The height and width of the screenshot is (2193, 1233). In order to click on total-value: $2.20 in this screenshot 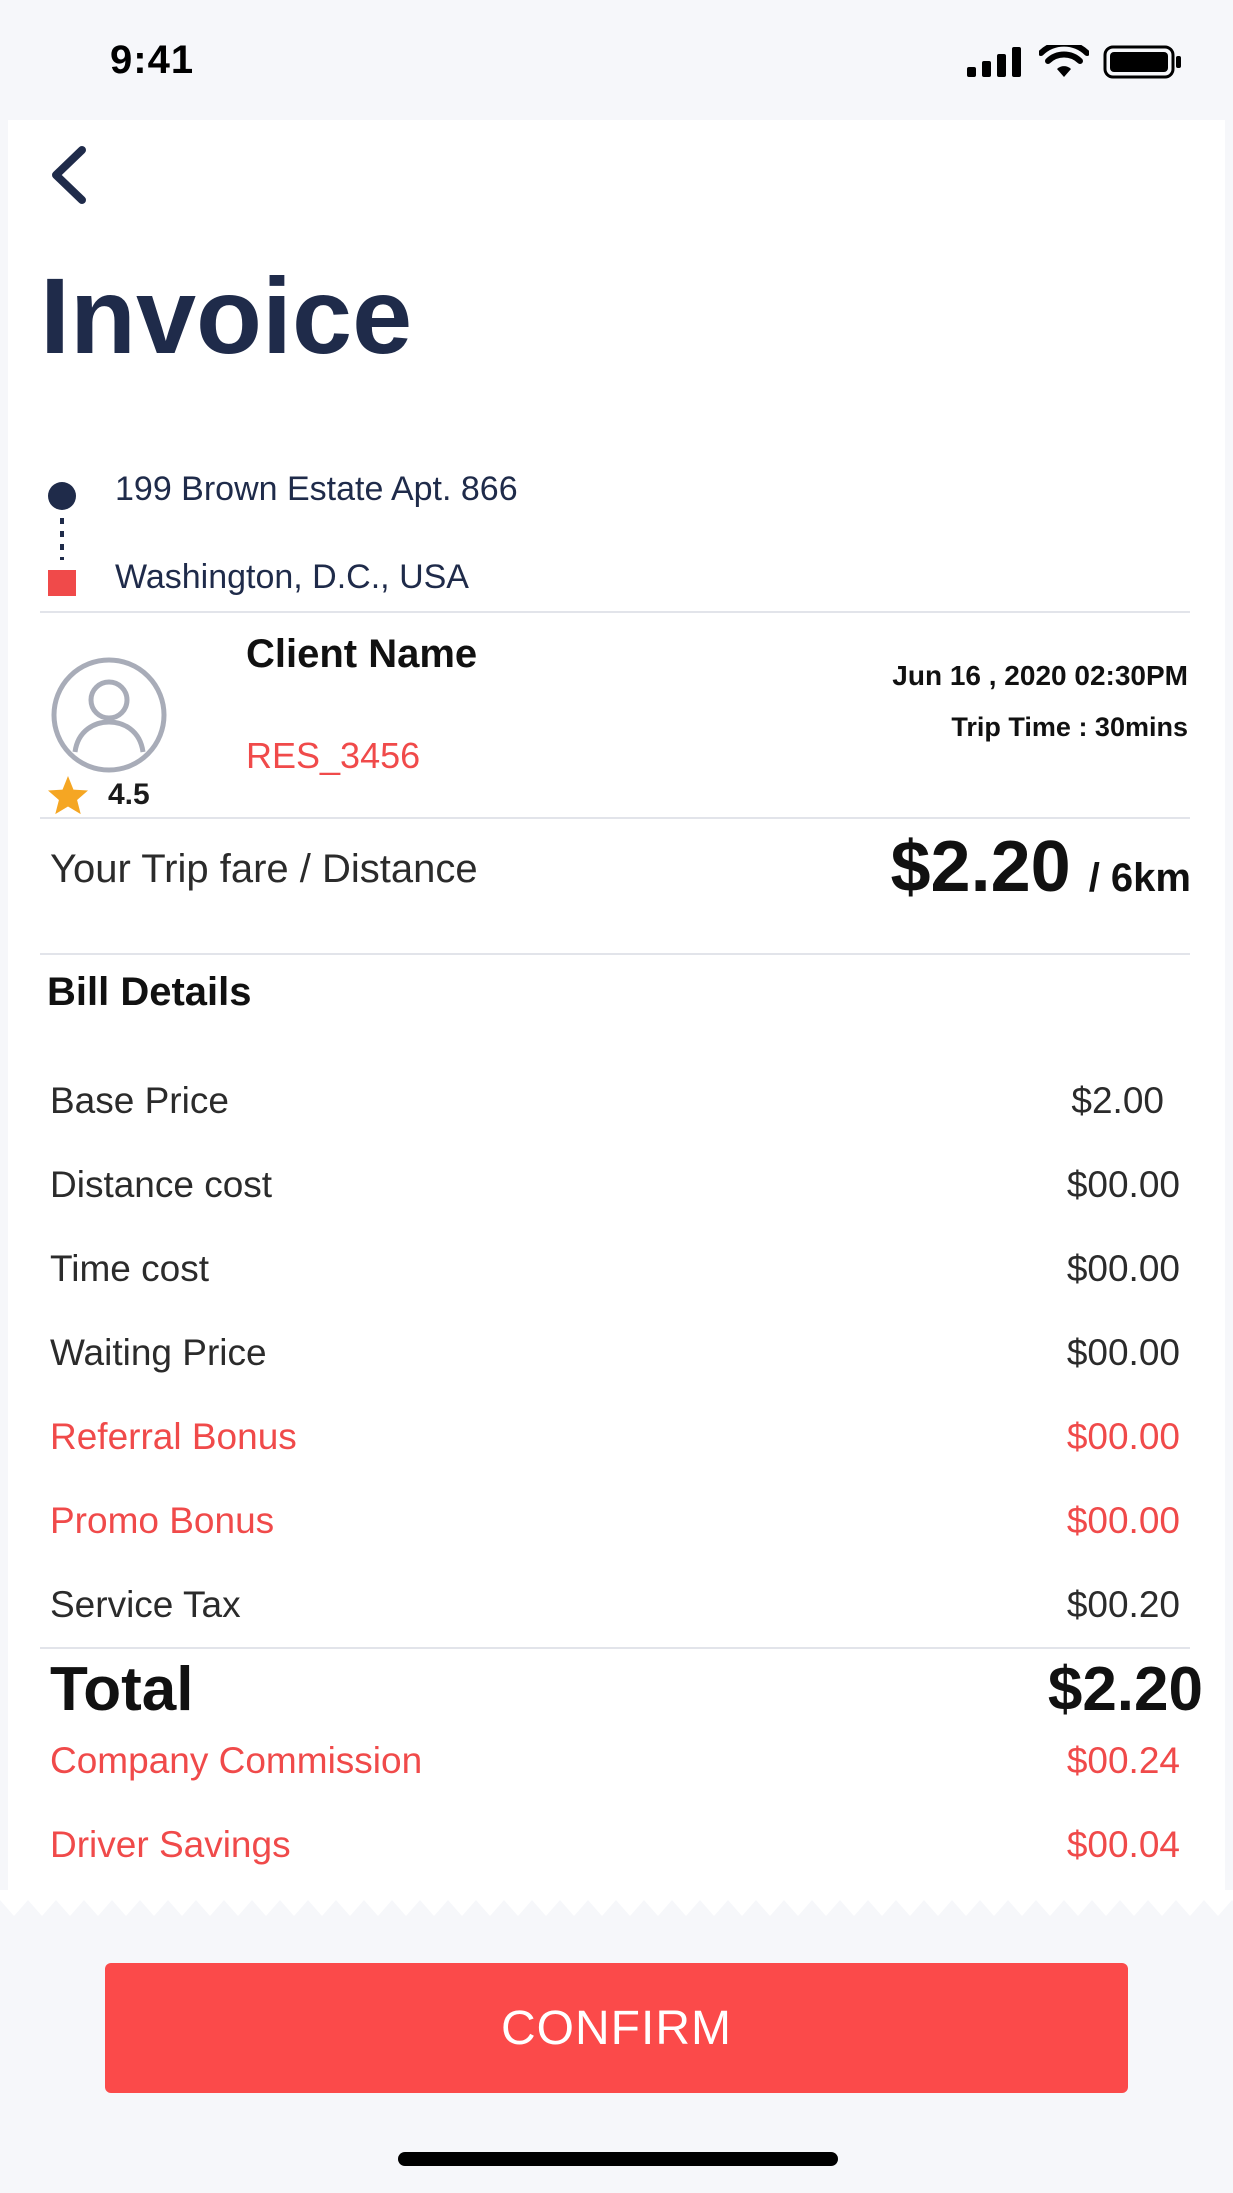, I will do `click(1125, 1689)`.